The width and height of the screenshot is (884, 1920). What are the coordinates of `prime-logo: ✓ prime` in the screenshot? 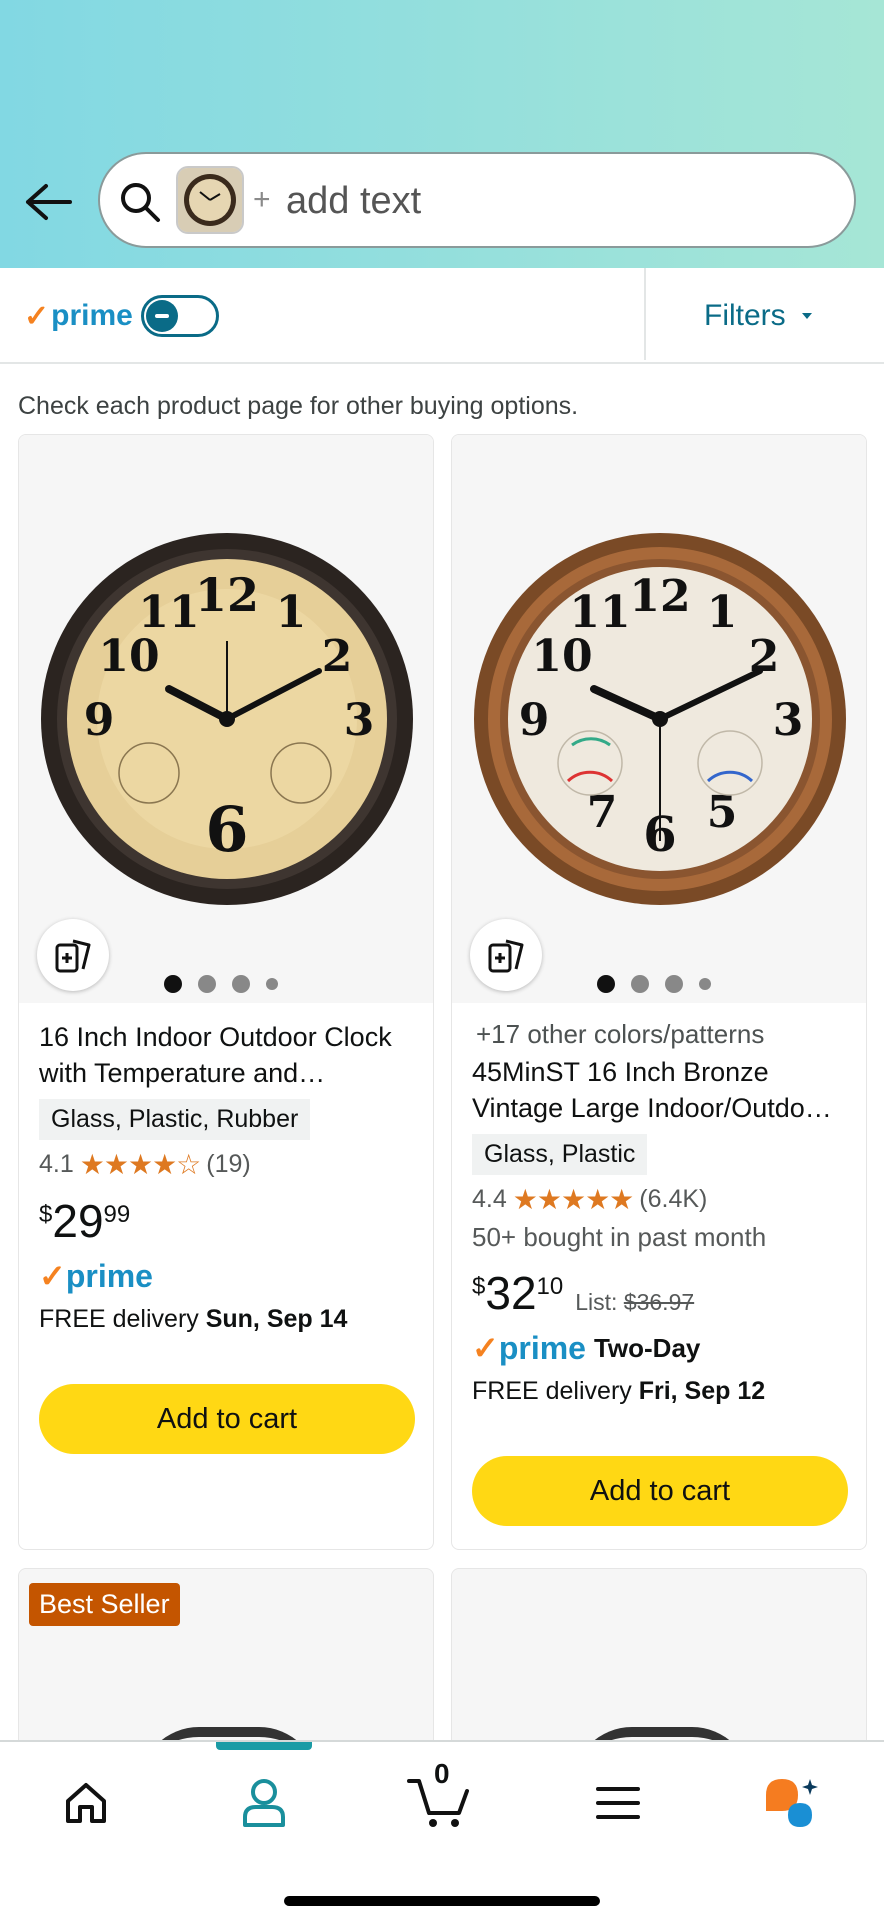 It's located at (78, 316).